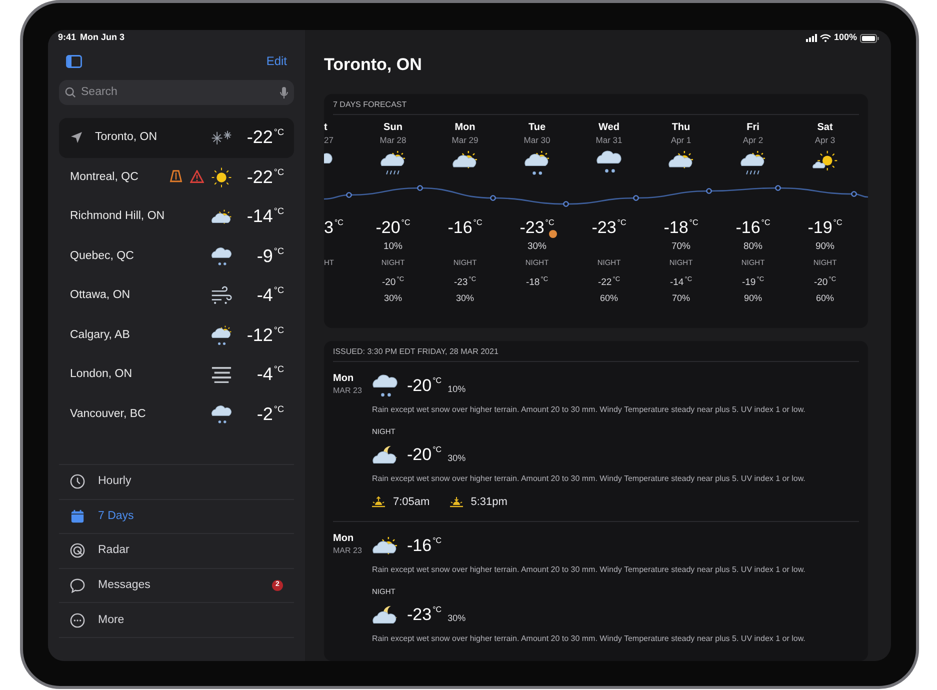 The image size is (937, 690). Describe the element at coordinates (393, 140) in the screenshot. I see `date-label: Mar 28` at that location.